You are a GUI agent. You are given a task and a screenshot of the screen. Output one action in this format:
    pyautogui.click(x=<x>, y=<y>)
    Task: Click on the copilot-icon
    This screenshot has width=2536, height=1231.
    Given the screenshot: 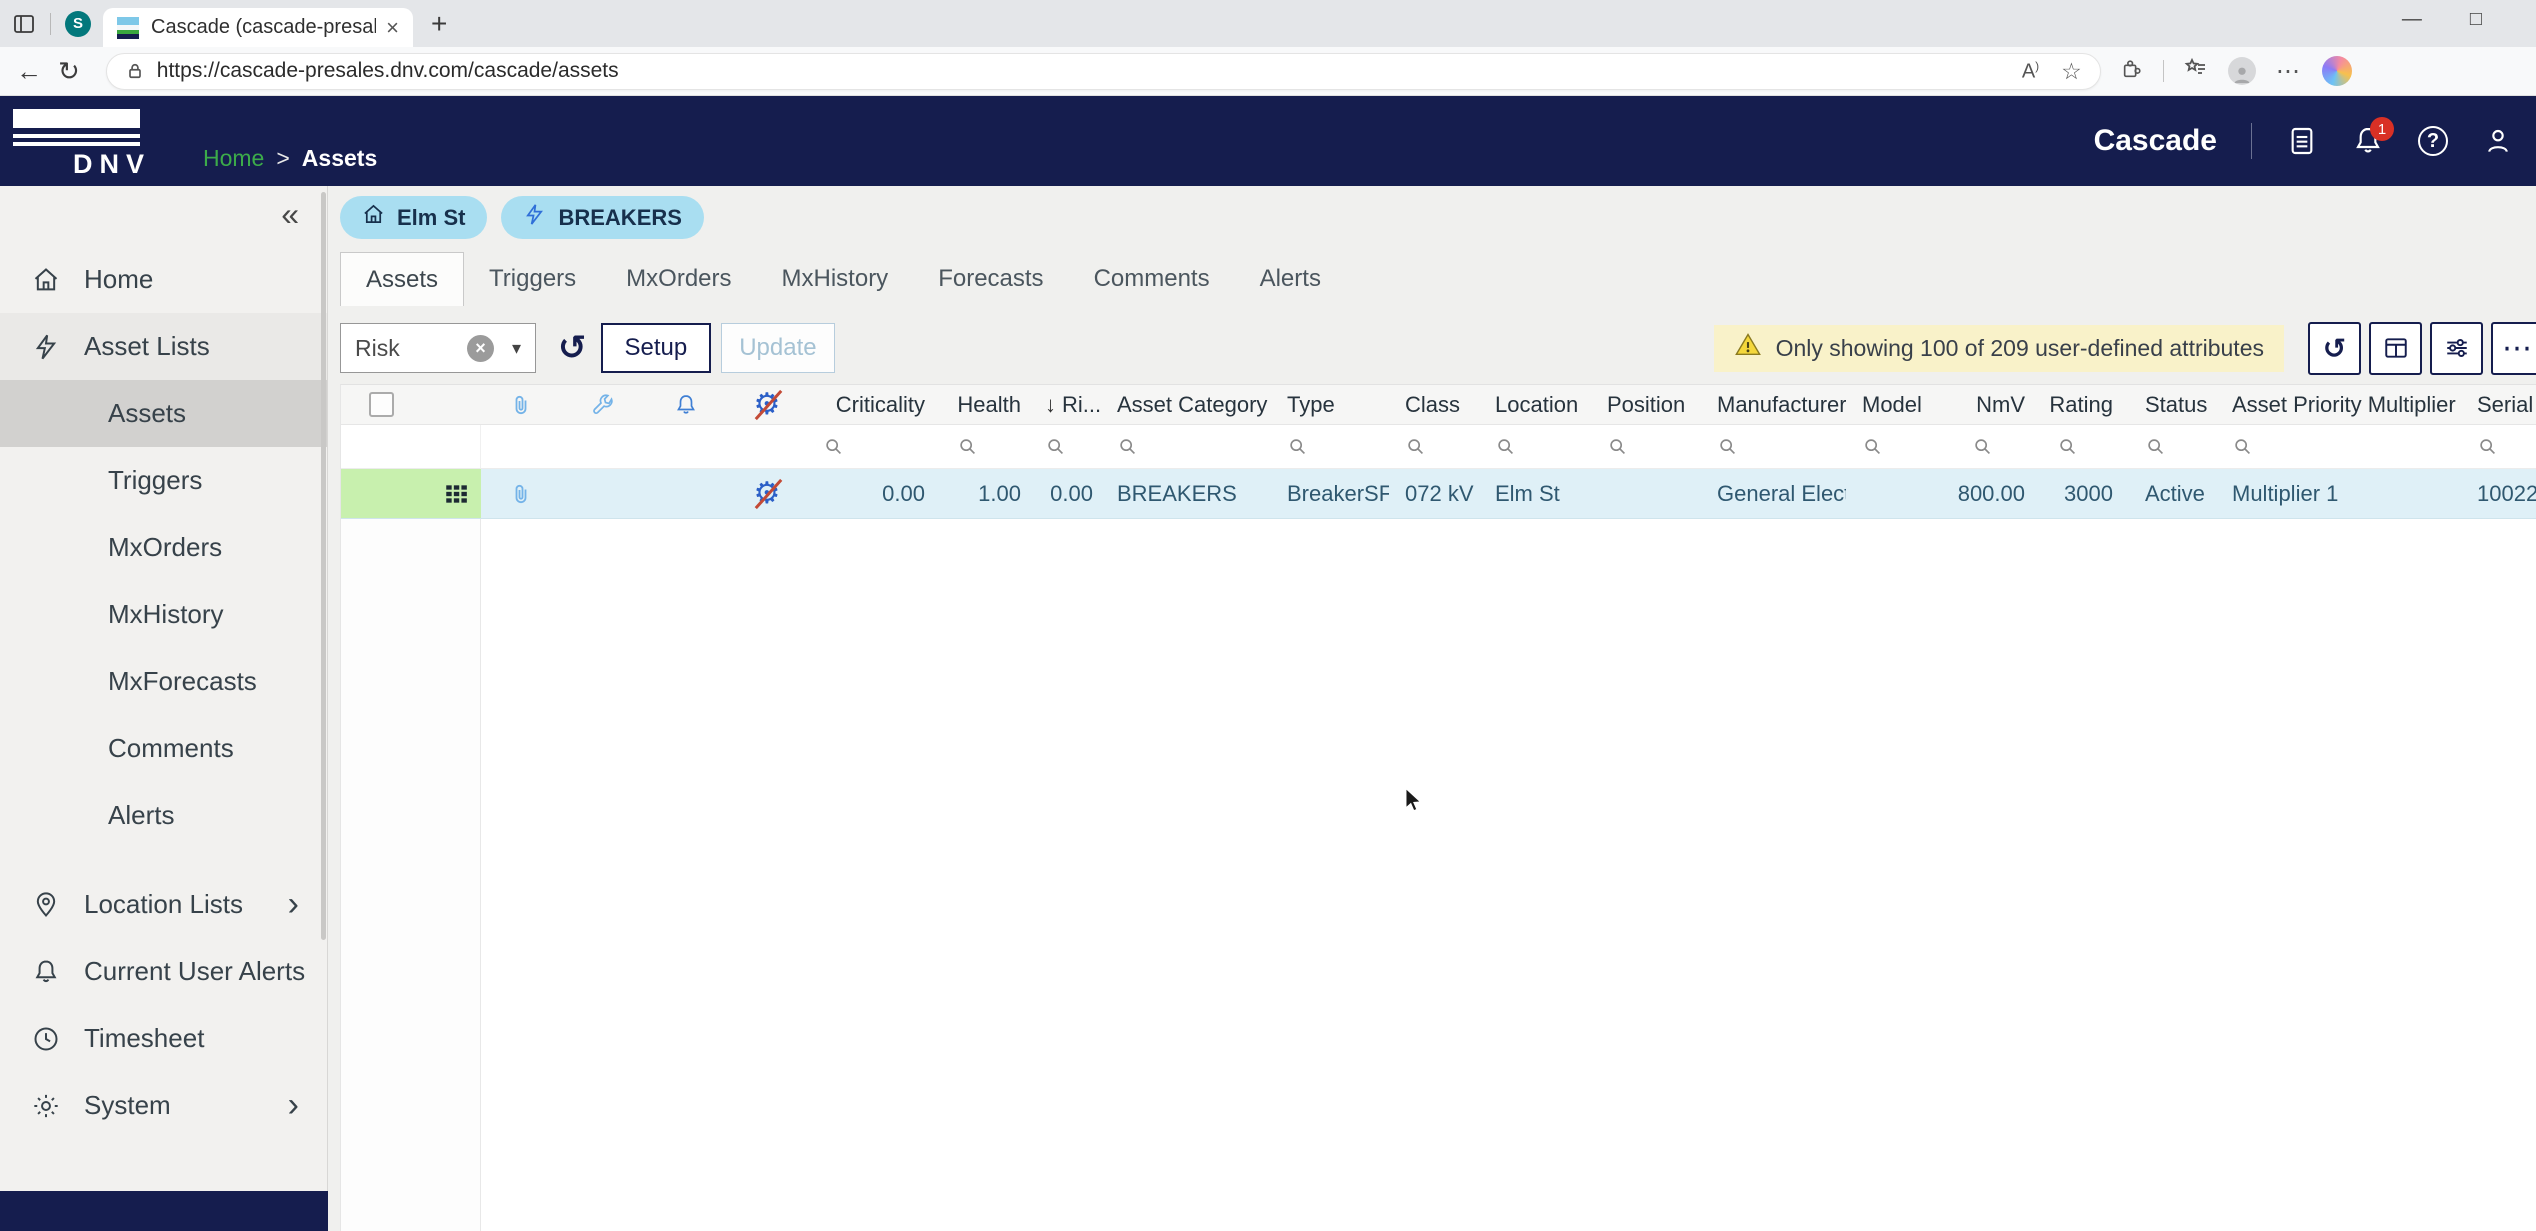 What is the action you would take?
    pyautogui.click(x=2336, y=71)
    